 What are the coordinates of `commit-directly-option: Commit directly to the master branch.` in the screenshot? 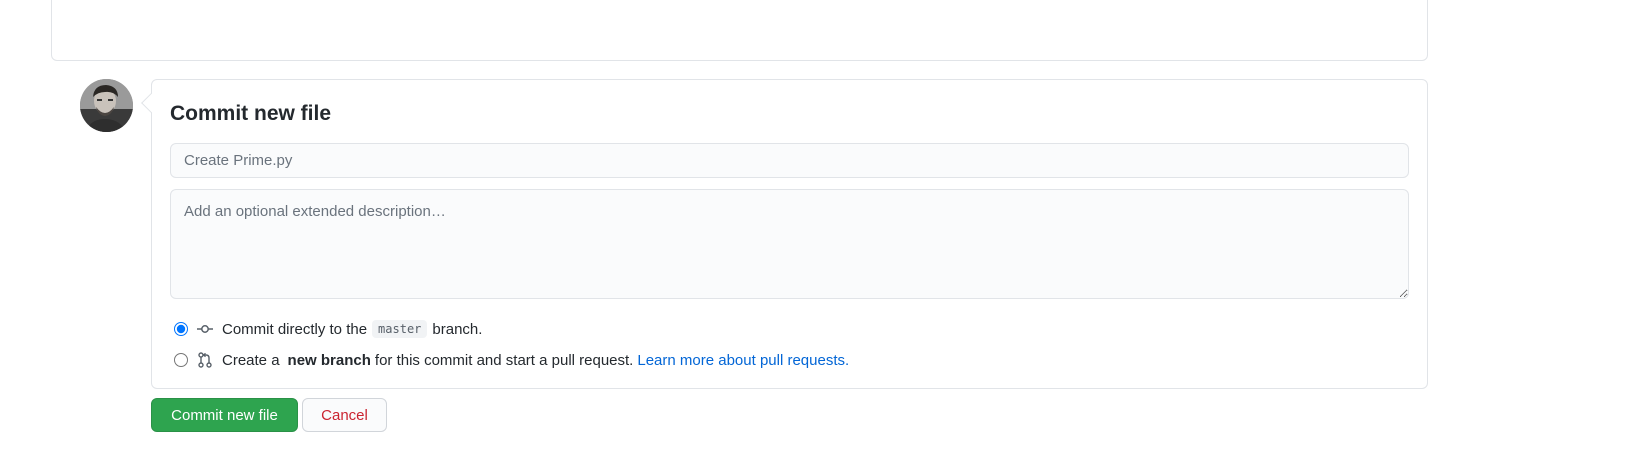 It's located at (328, 329).